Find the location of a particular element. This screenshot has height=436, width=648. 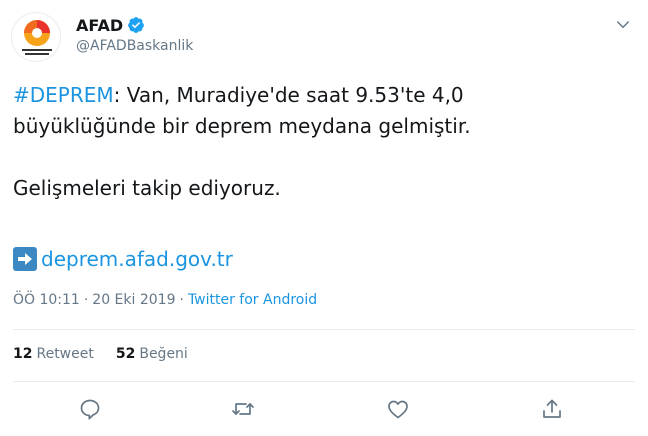

retweet-label: Retweet is located at coordinates (65, 354).